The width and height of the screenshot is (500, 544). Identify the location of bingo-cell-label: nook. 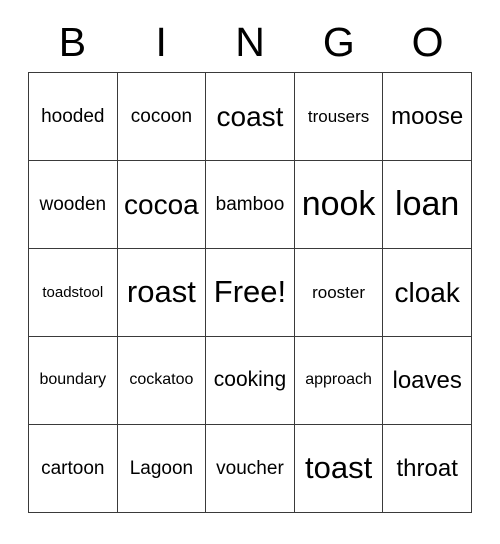
(338, 203).